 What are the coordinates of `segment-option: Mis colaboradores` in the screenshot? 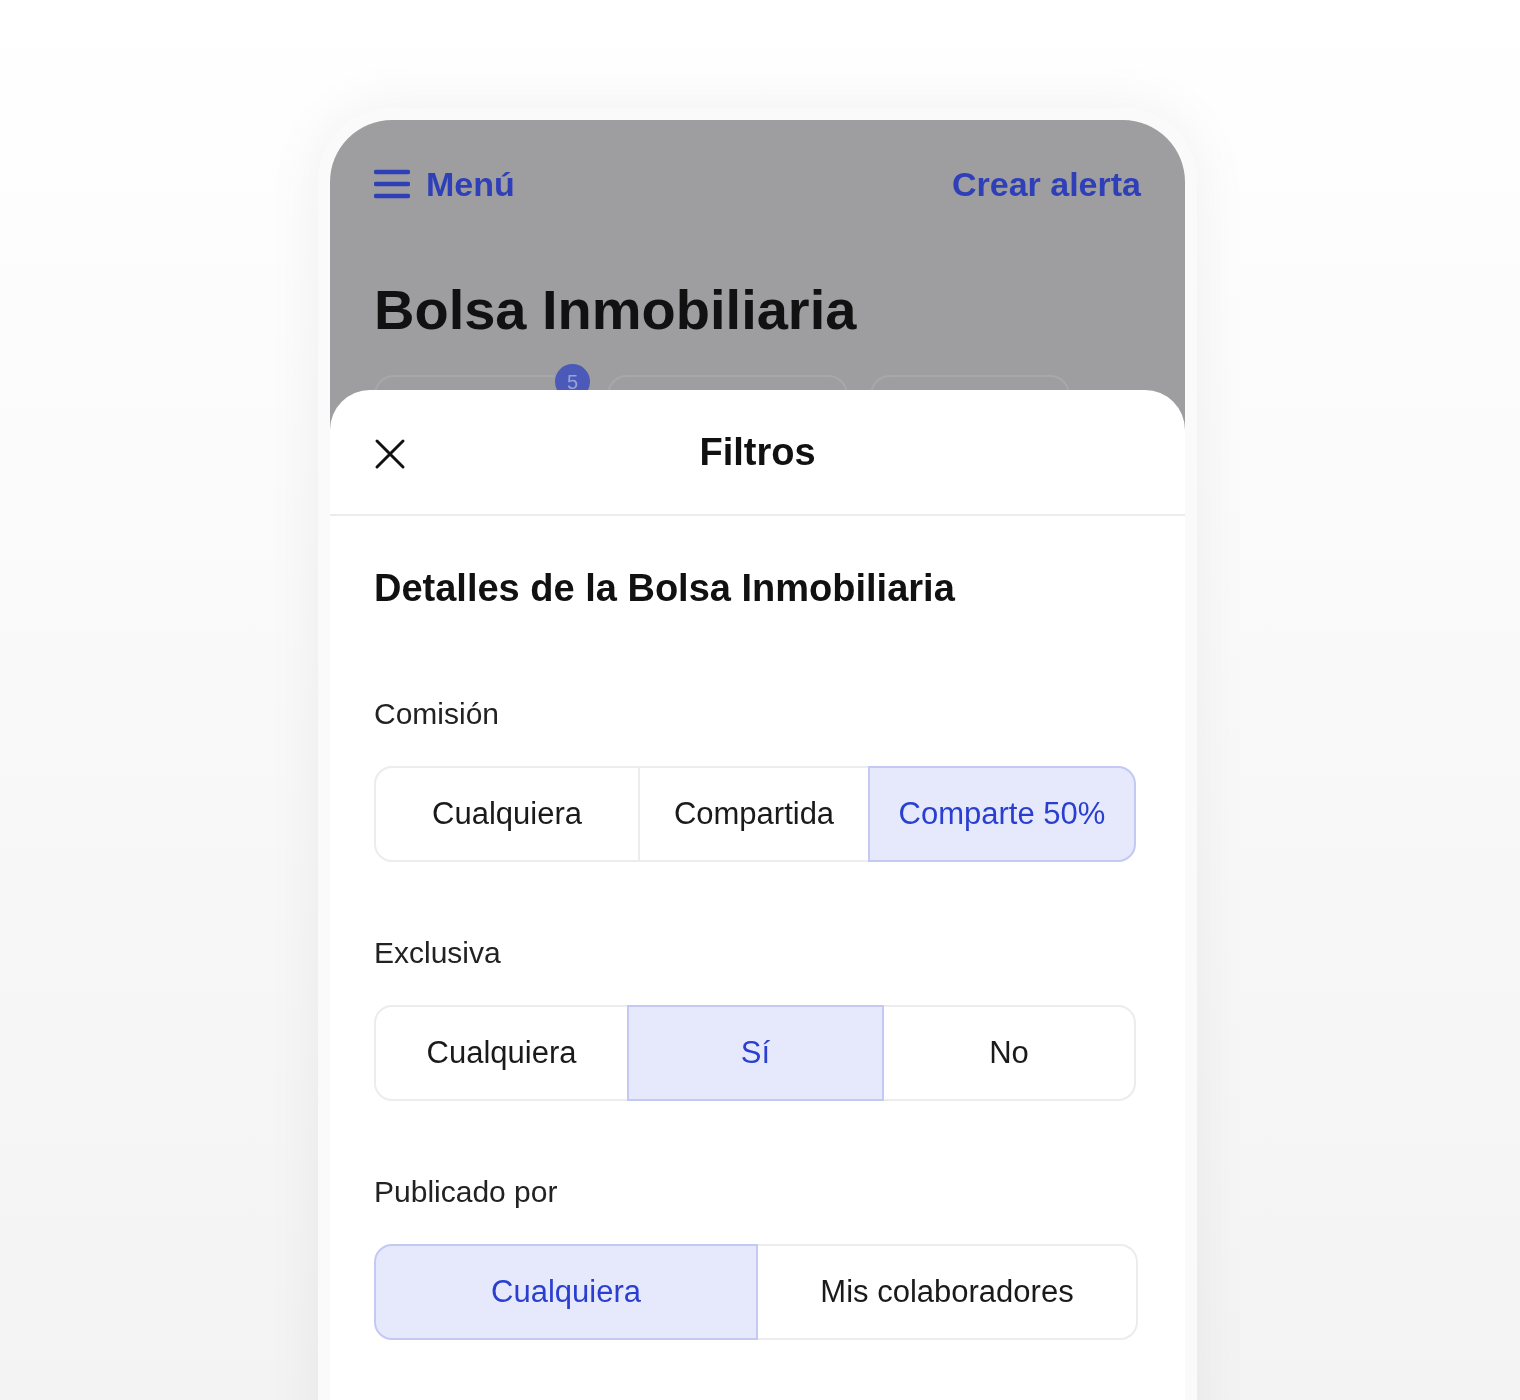 It's located at (947, 1292).